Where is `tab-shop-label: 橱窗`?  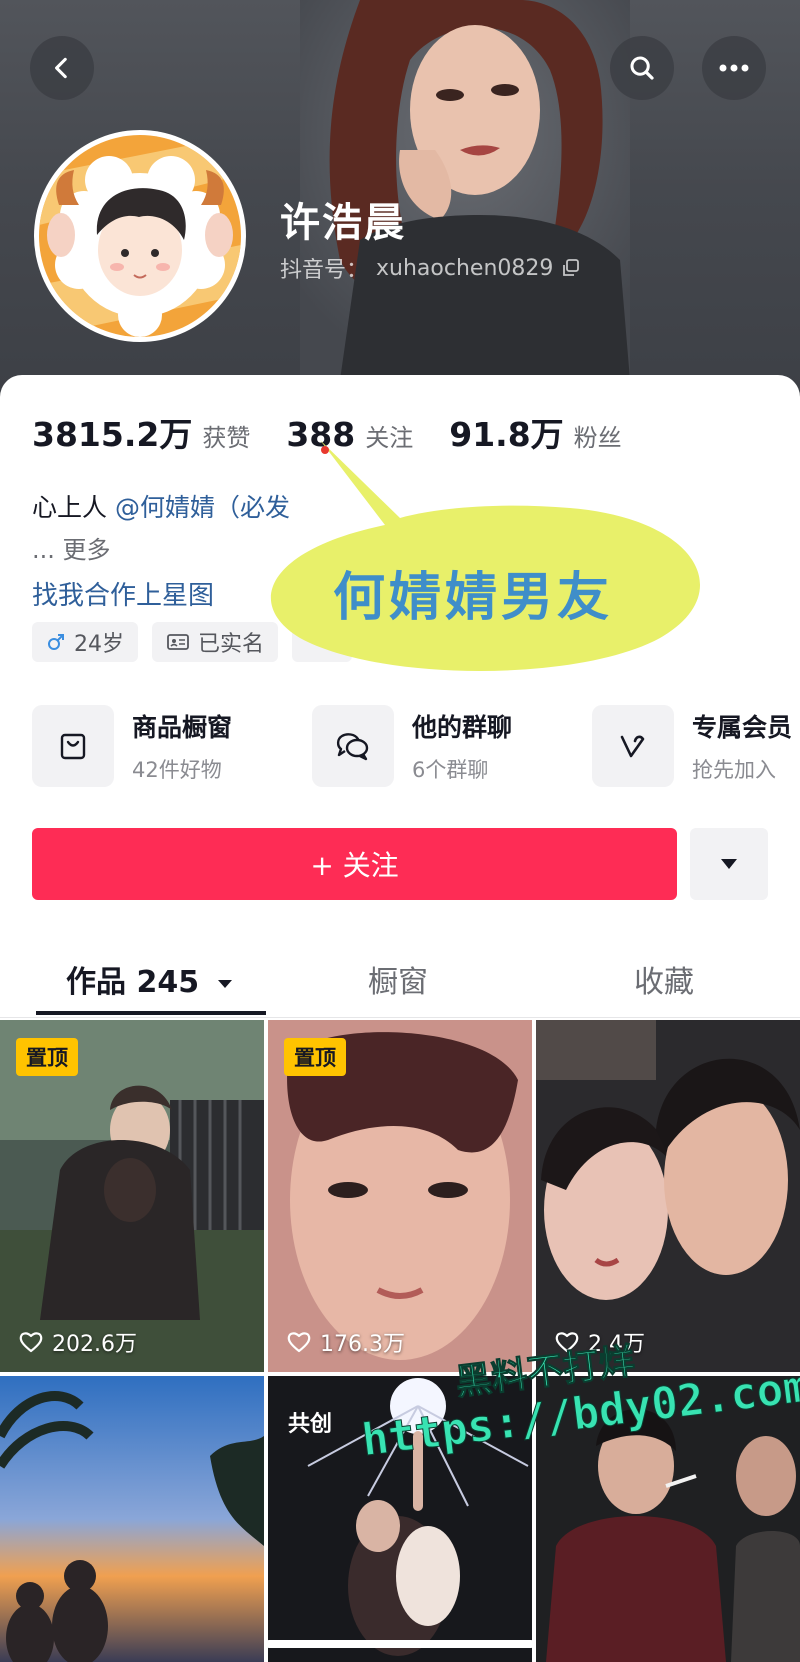
tab-shop-label: 橱窗 is located at coordinates (398, 982).